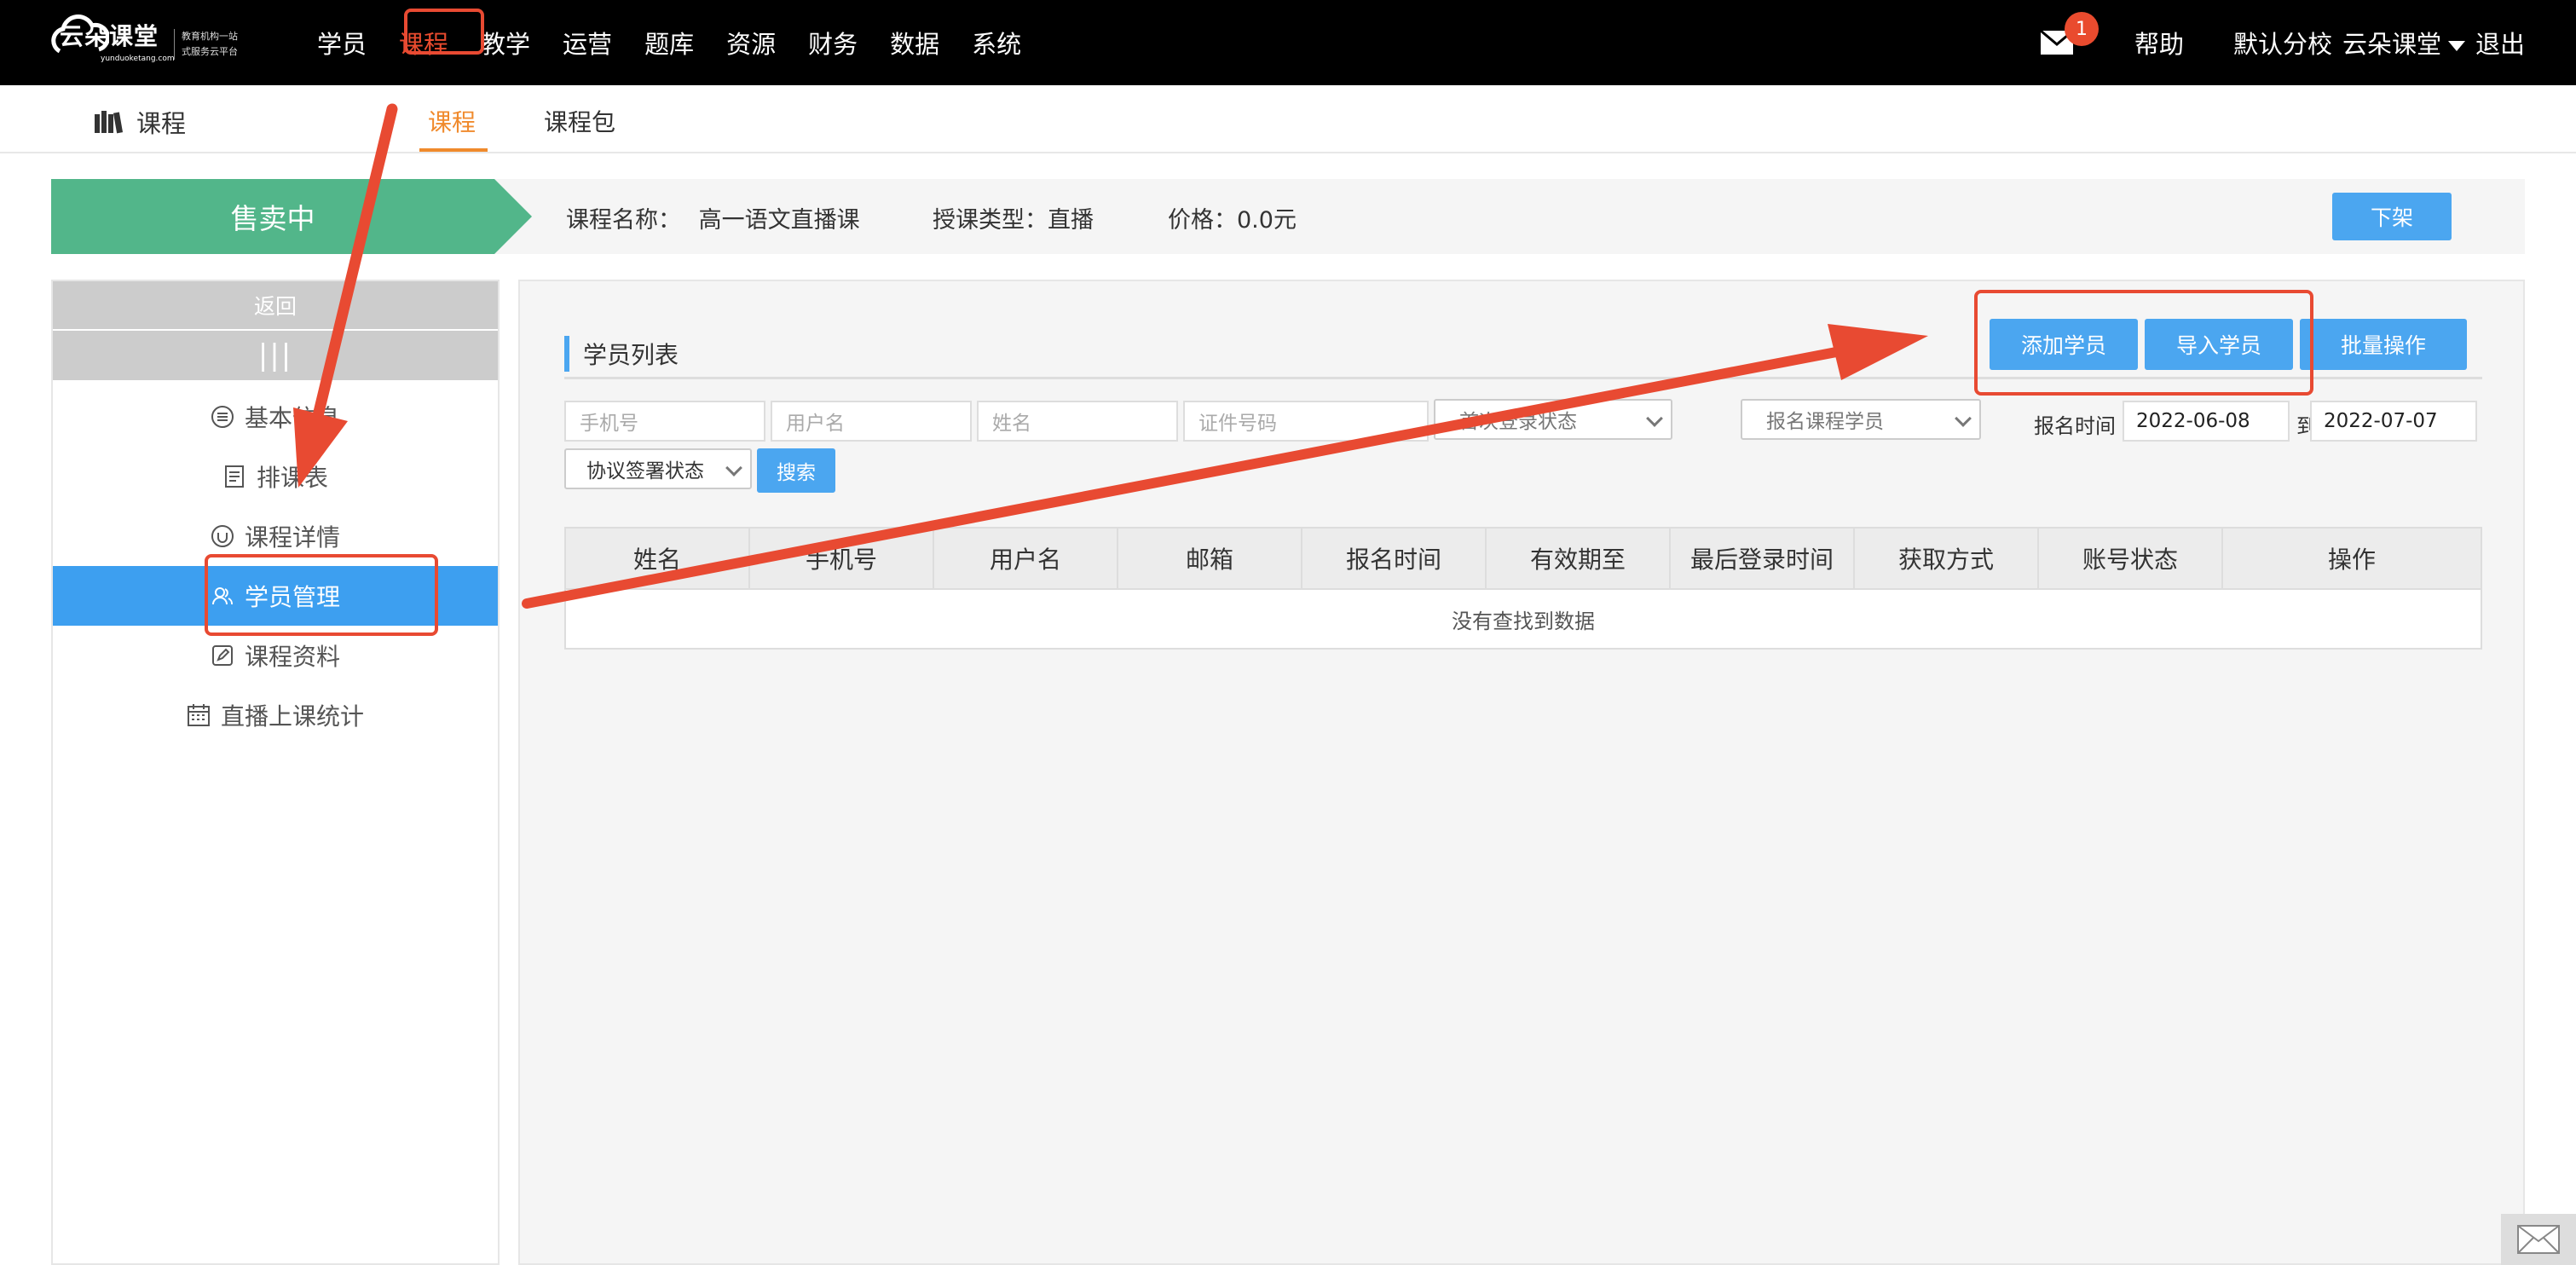  I want to click on course-name-label: 课程名称：, so click(623, 220).